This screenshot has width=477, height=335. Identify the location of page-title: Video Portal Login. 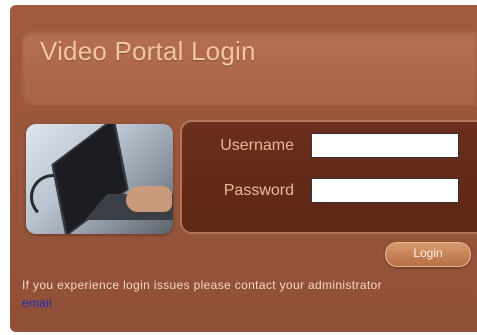
(148, 51).